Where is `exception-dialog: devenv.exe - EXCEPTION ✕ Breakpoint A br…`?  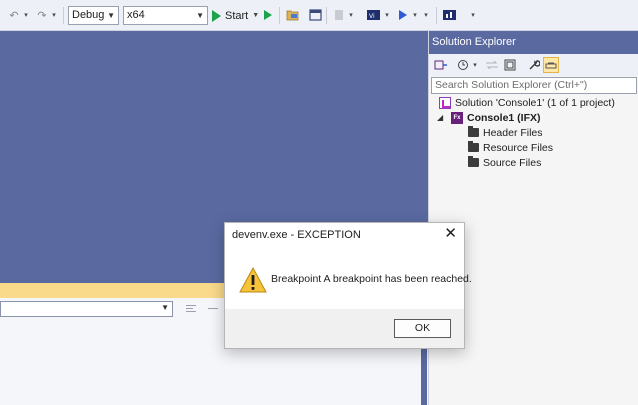 exception-dialog: devenv.exe - EXCEPTION ✕ Breakpoint A br… is located at coordinates (348, 285).